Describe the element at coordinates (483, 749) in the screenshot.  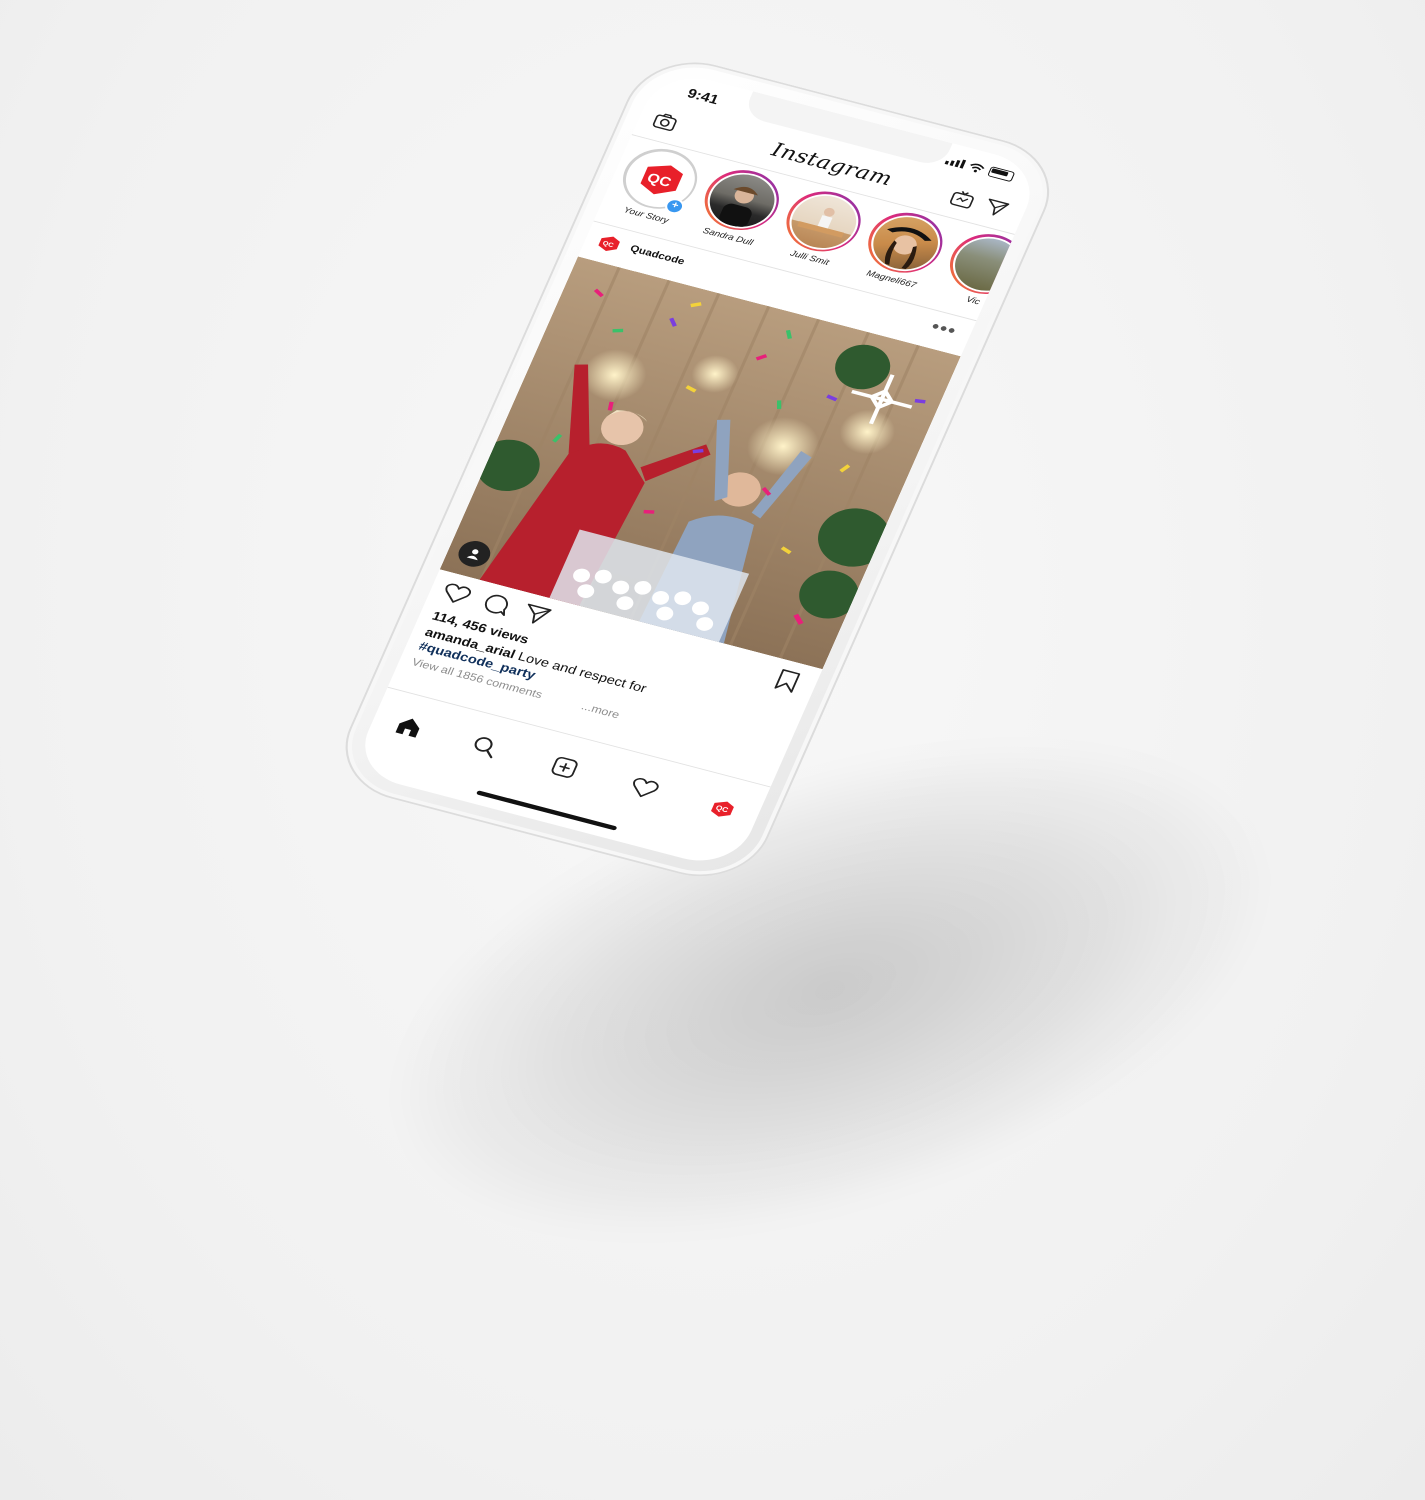
I see `search-icon` at that location.